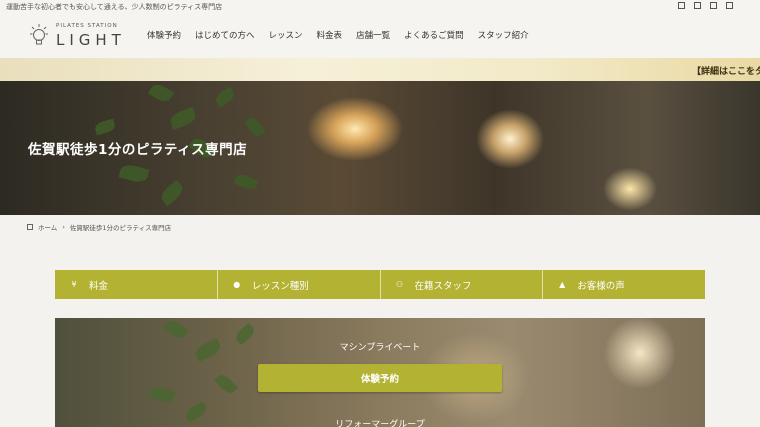 This screenshot has height=427, width=760. I want to click on nav-first-time: はじめての方へ, so click(225, 35).